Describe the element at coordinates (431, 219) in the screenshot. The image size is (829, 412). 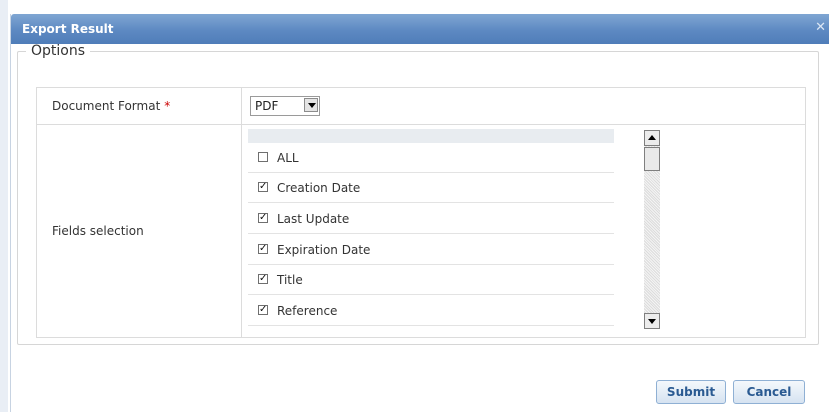
I see `list-item: ✓ Last Update` at that location.